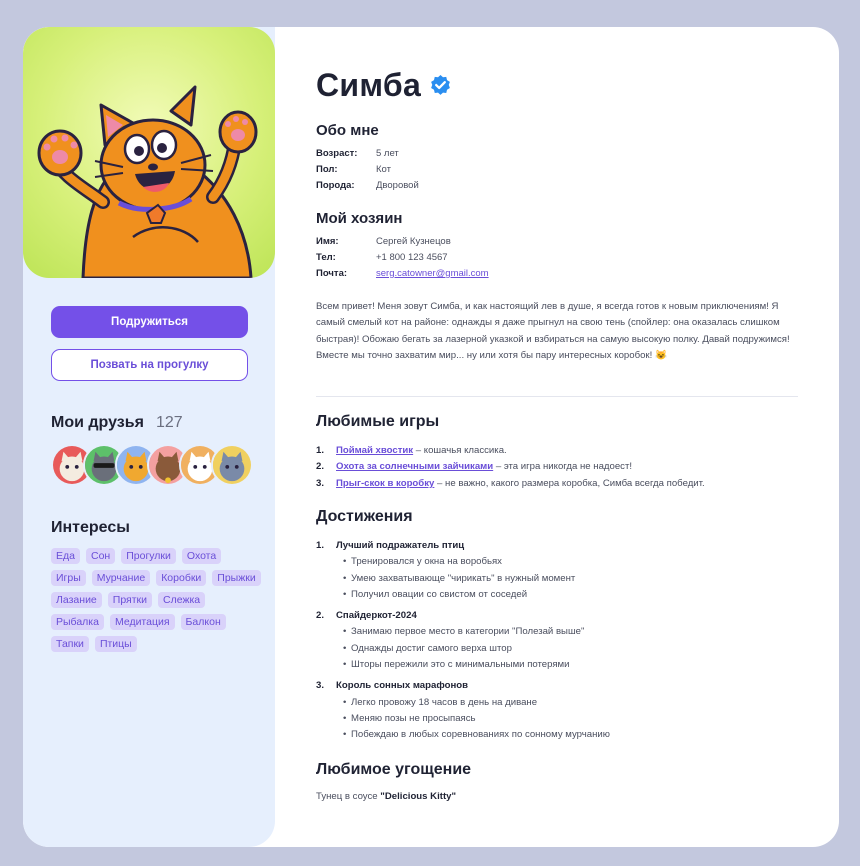 This screenshot has height=866, width=860. I want to click on treat-name: "Delicious Kitty", so click(418, 796).